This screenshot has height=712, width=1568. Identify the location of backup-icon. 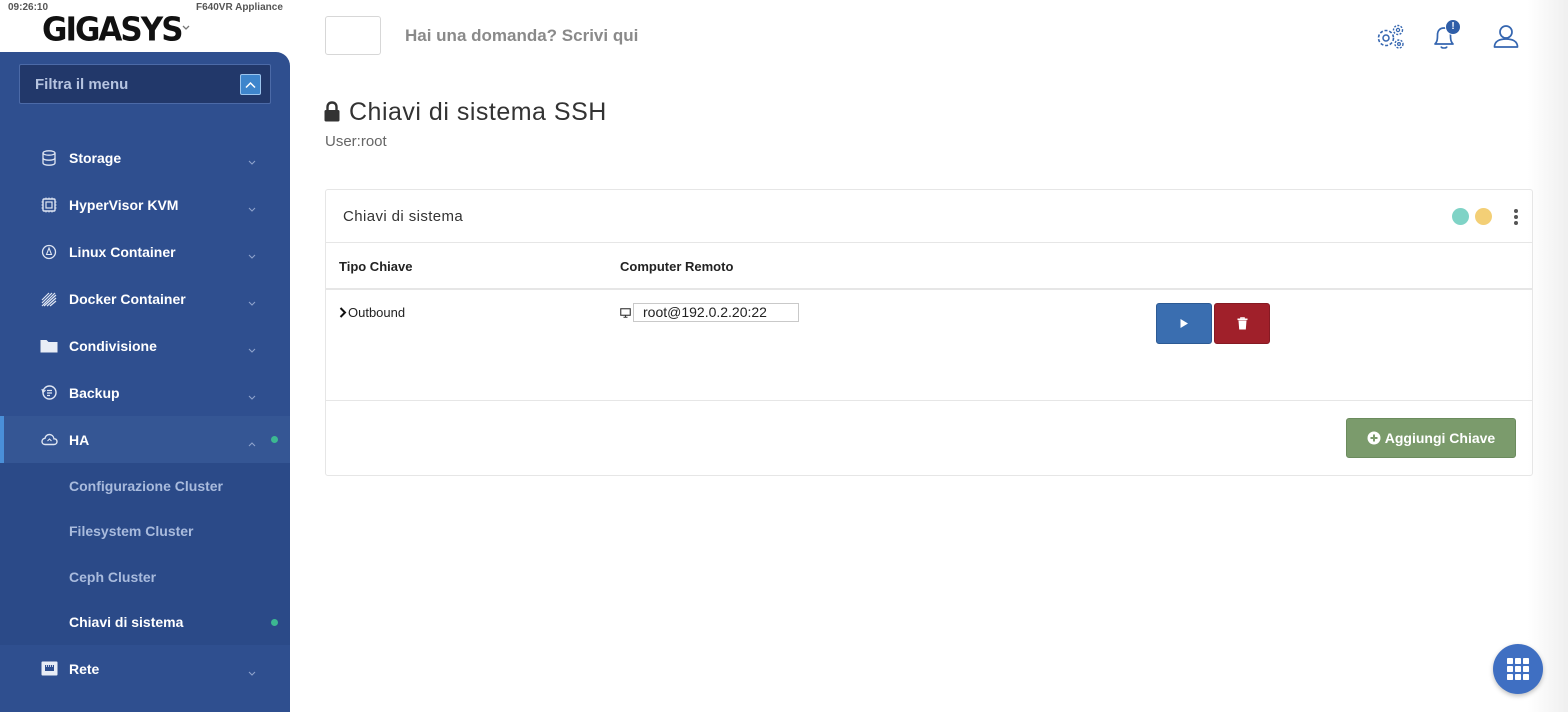
(49, 393).